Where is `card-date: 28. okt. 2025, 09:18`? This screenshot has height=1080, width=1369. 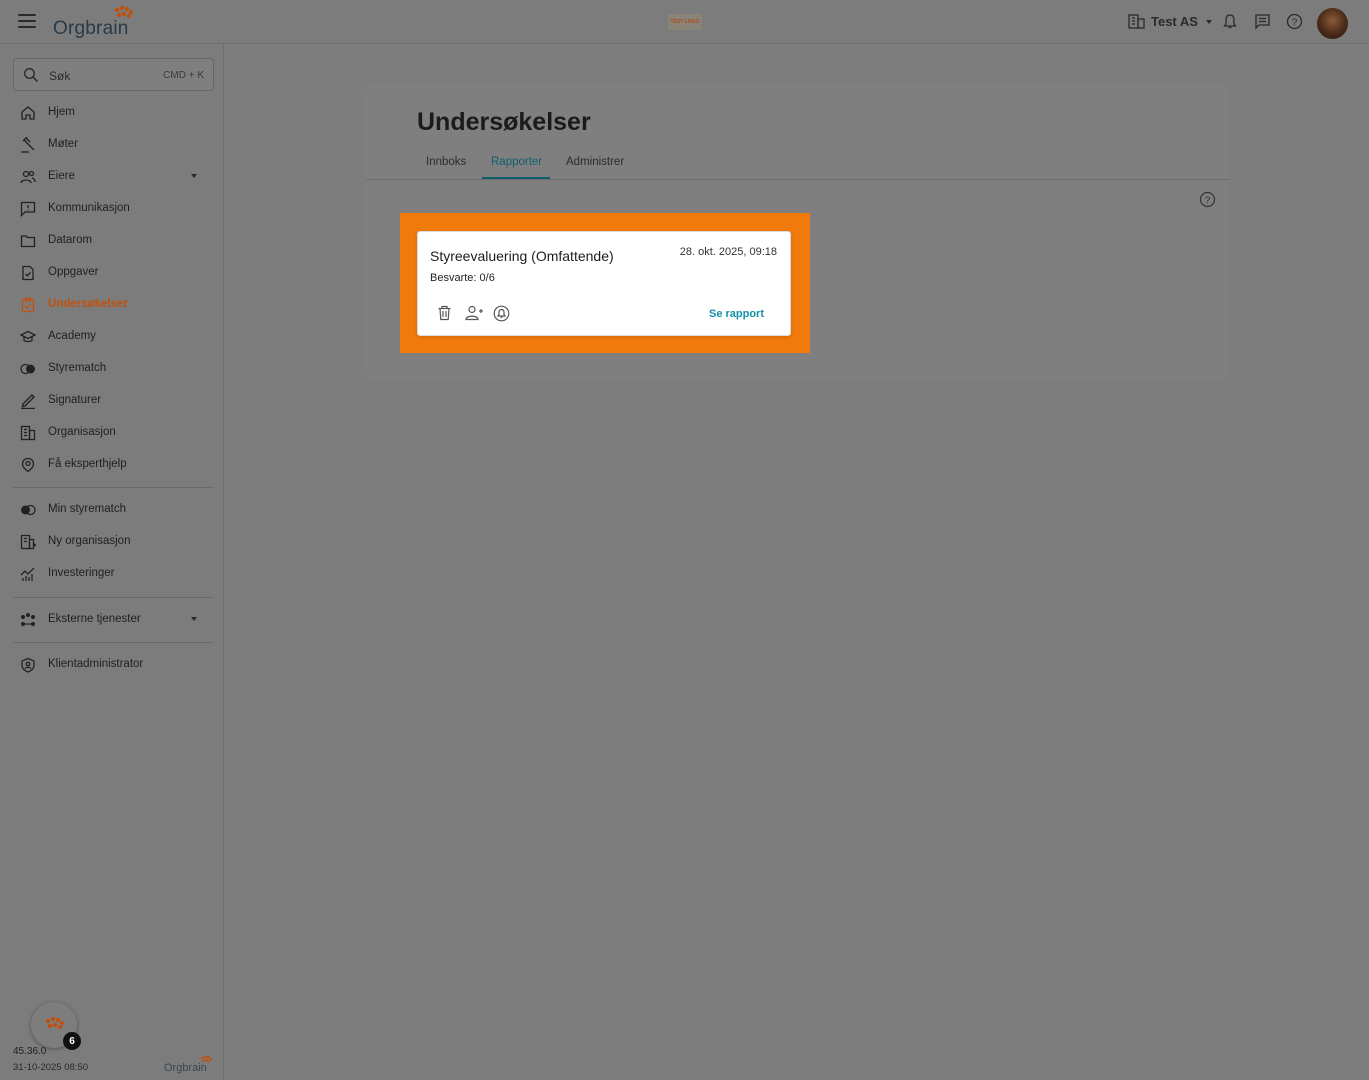 card-date: 28. okt. 2025, 09:18 is located at coordinates (728, 252).